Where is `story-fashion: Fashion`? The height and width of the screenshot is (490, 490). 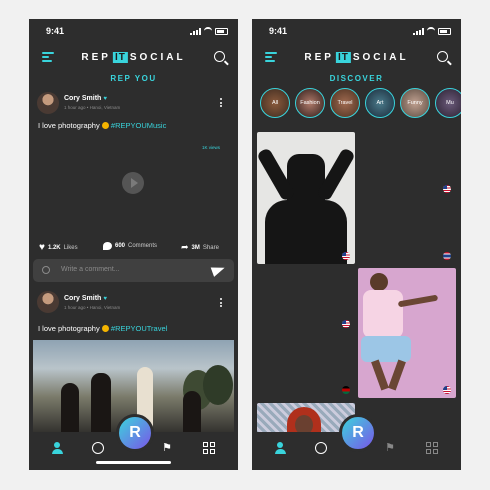
story-fashion: Fashion is located at coordinates (310, 103).